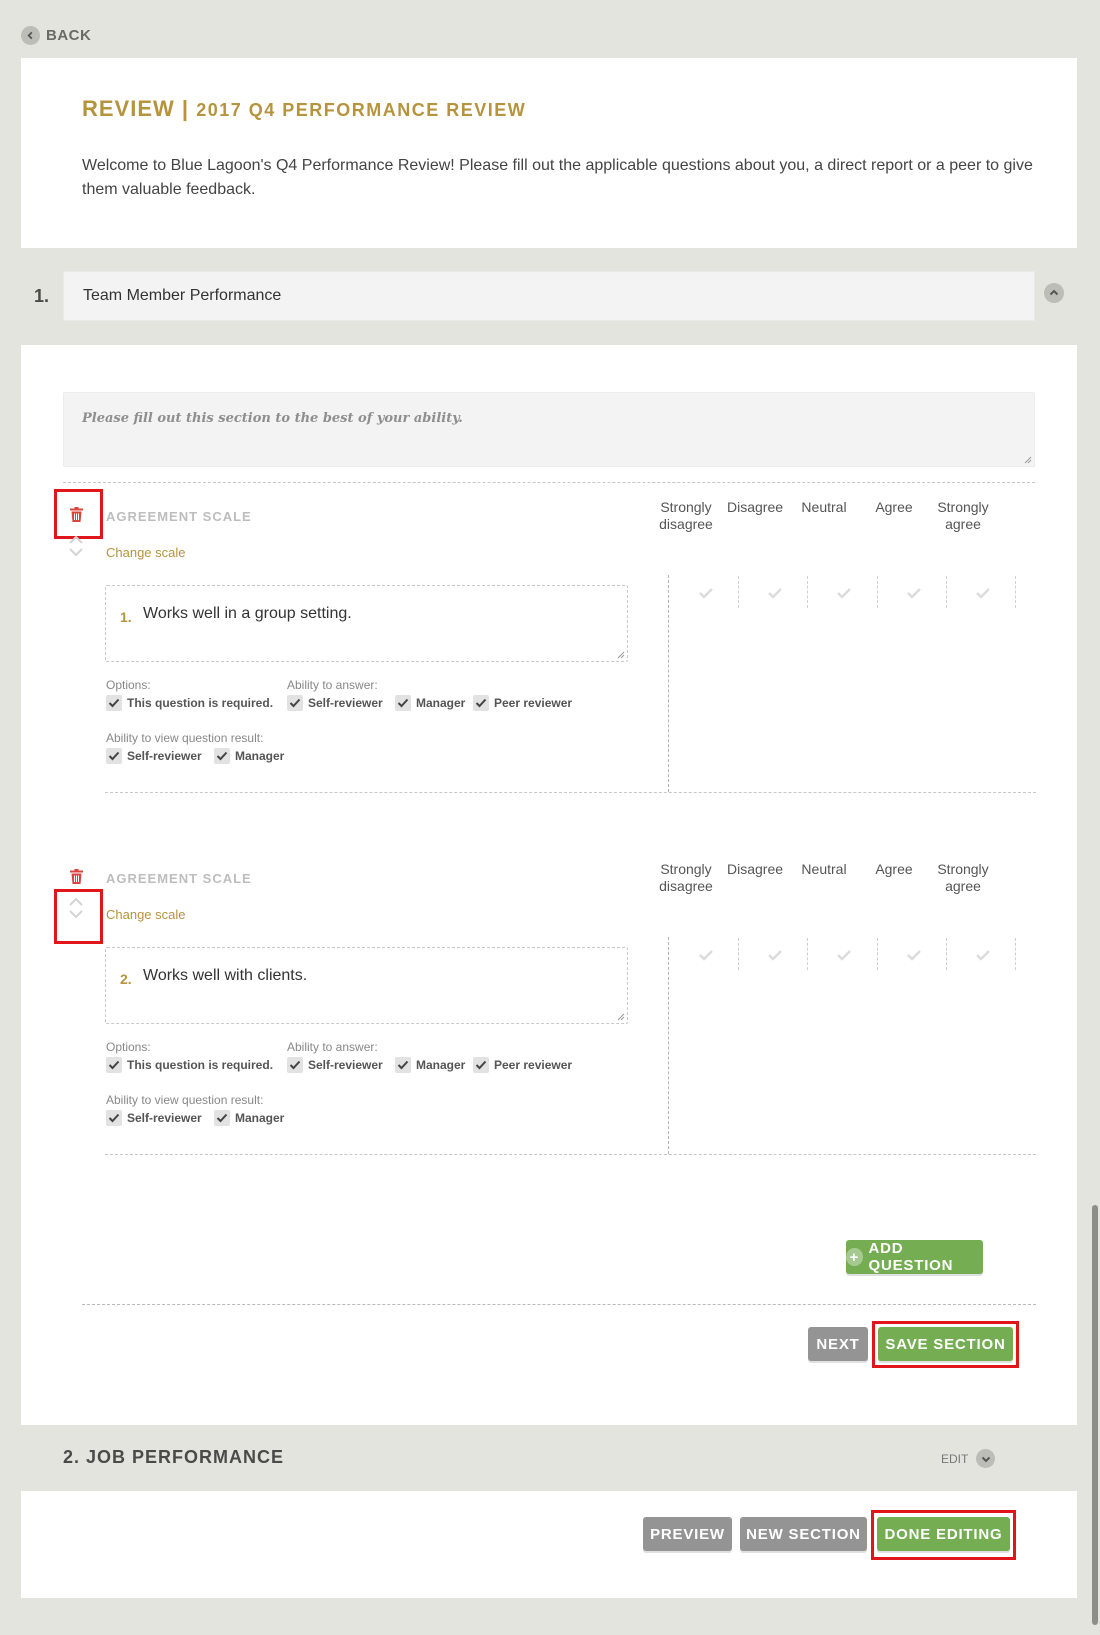  I want to click on preview-label: PREVIEW, so click(687, 1534).